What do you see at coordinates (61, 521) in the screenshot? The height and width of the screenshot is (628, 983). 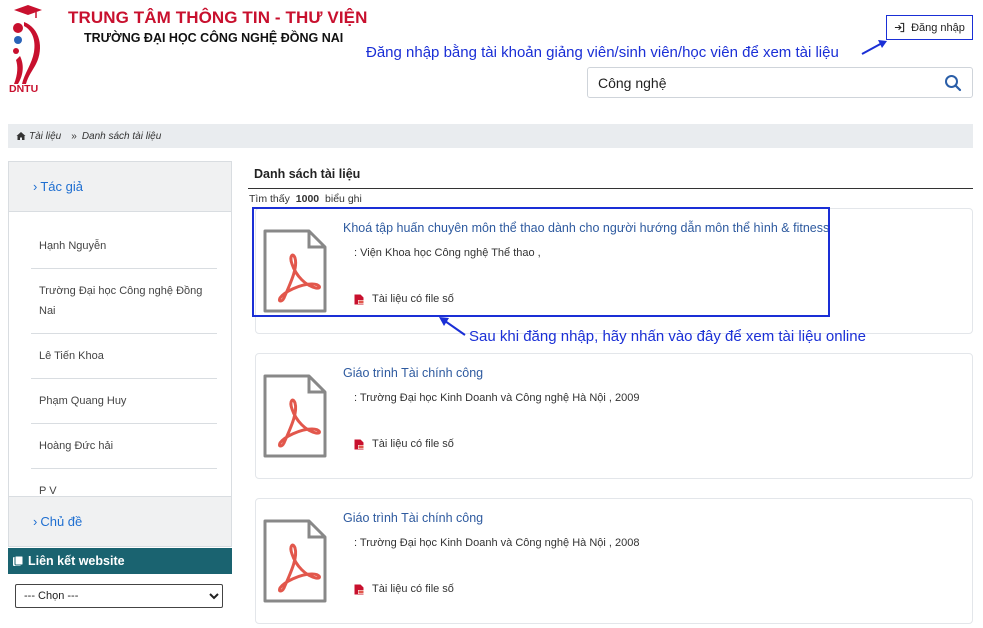 I see `subject-facet-label: Chủ đề` at bounding box center [61, 521].